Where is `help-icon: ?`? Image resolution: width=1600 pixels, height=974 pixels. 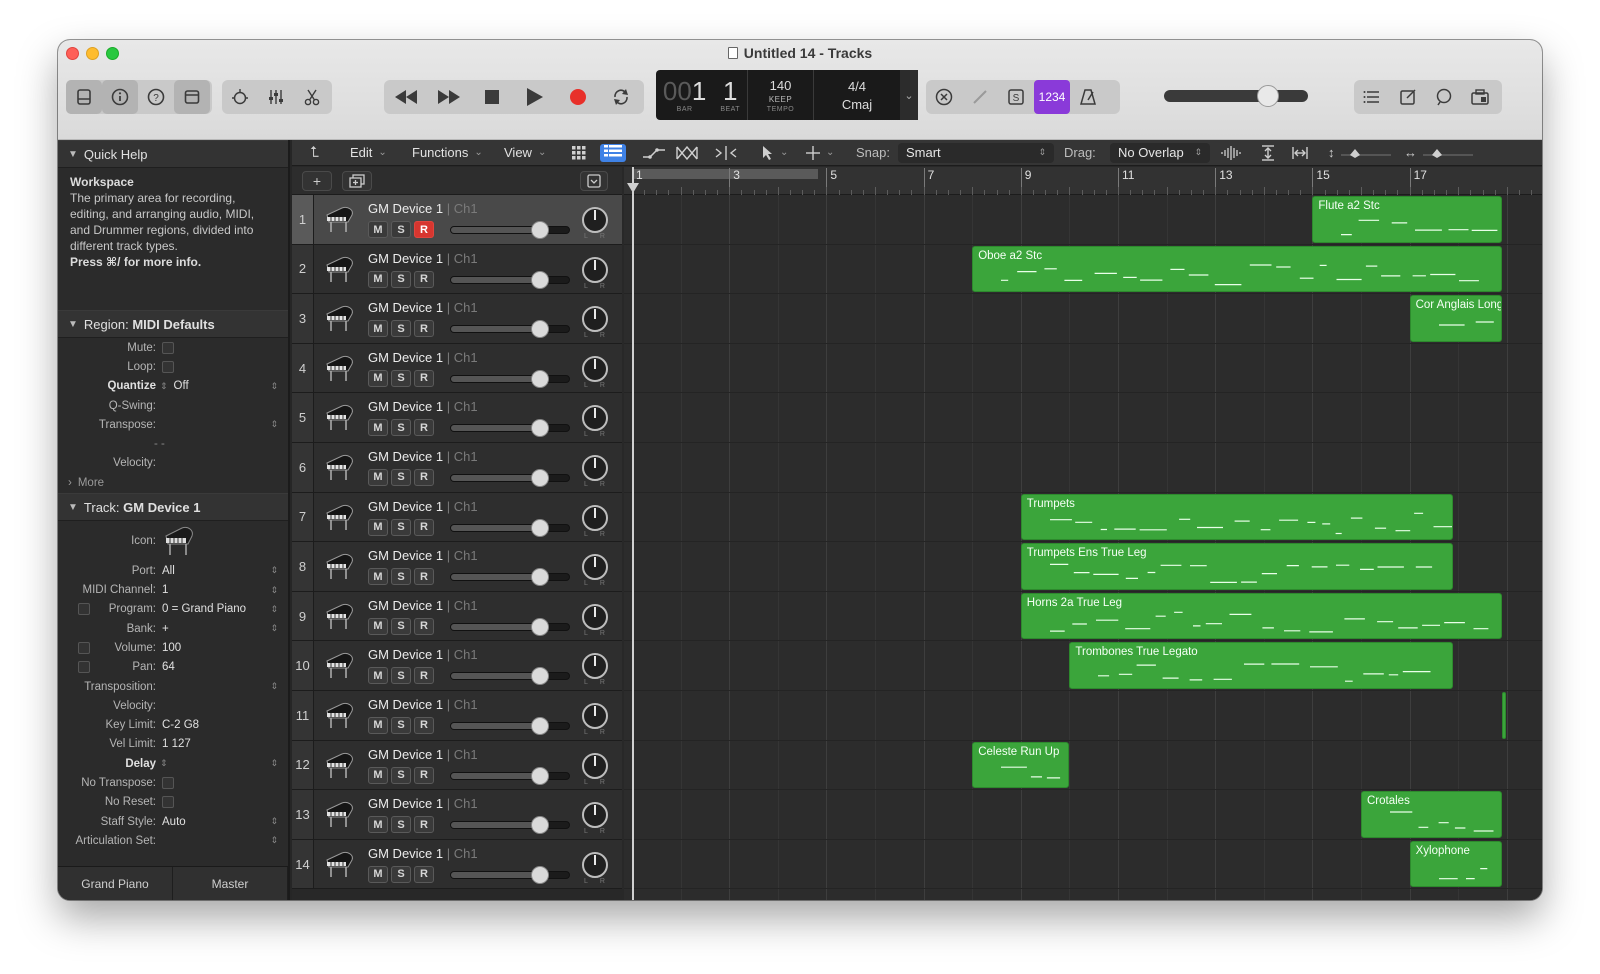
help-icon: ? is located at coordinates (156, 97).